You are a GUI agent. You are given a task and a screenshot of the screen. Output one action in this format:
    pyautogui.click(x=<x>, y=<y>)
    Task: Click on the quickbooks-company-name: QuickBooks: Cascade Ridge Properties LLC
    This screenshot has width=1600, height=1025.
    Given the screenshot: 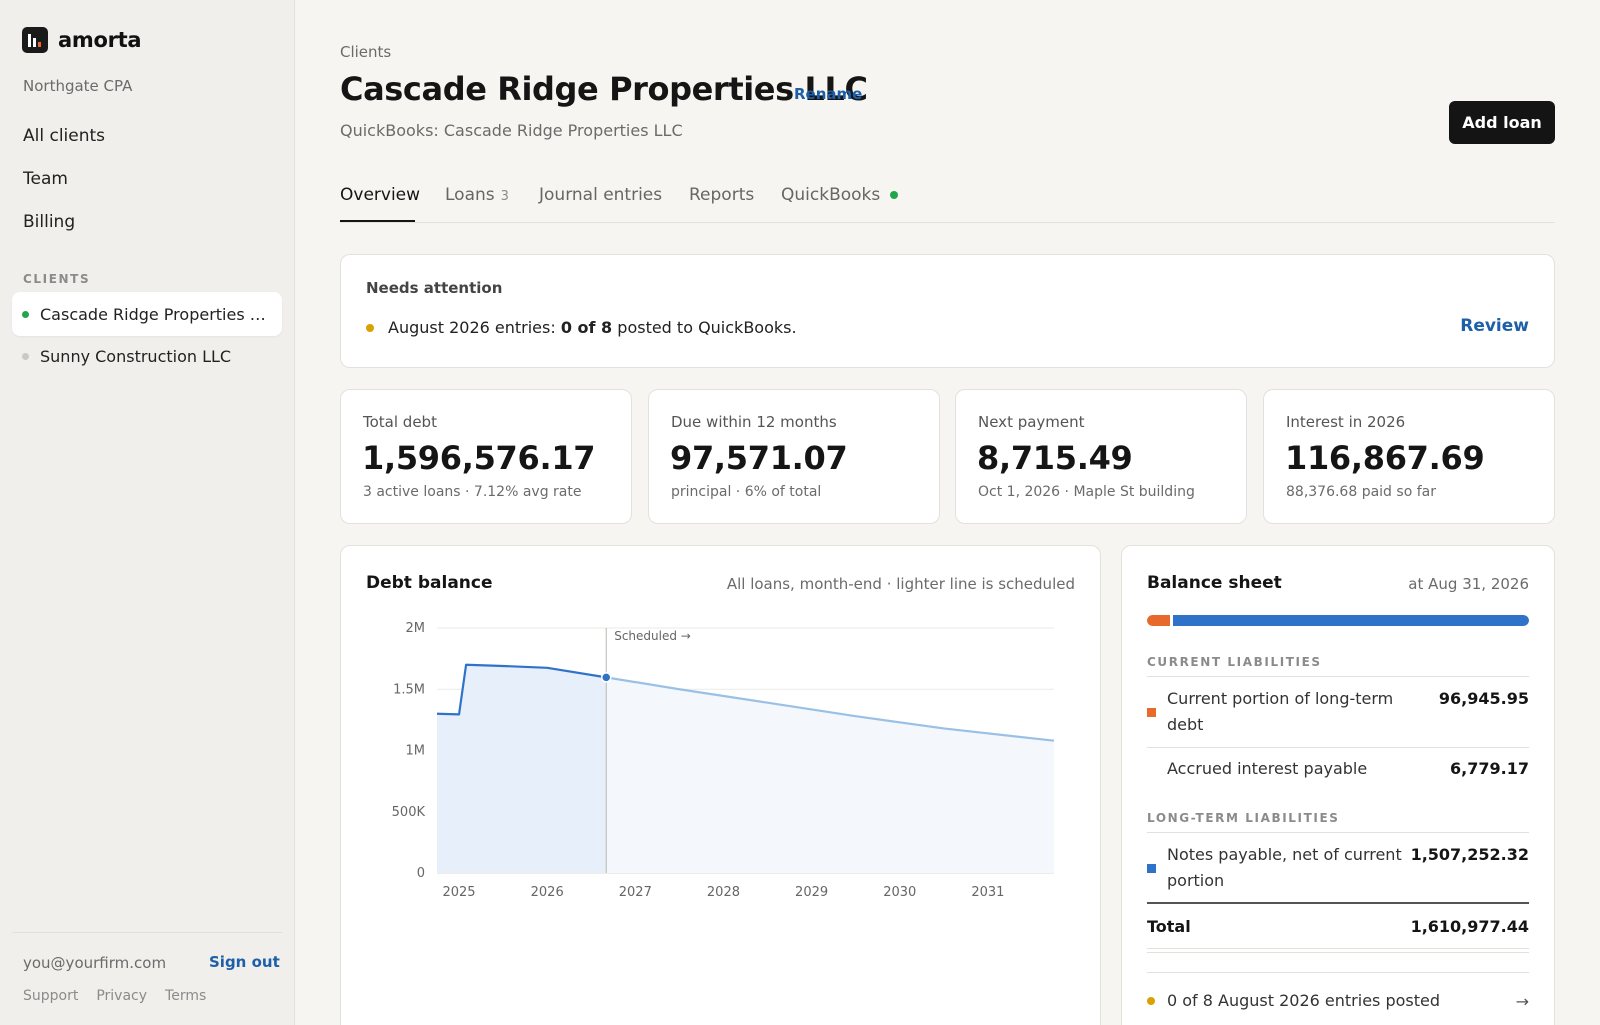 What is the action you would take?
    pyautogui.click(x=511, y=130)
    